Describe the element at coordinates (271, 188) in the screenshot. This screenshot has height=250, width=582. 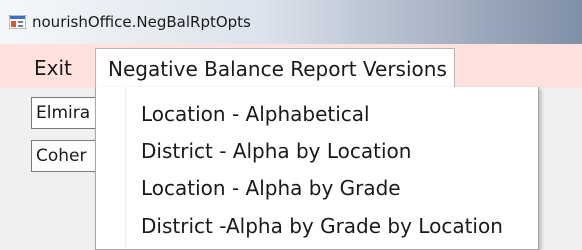
I see `menu-item-location-alpha-by-grade: Location - Alpha by Grade` at that location.